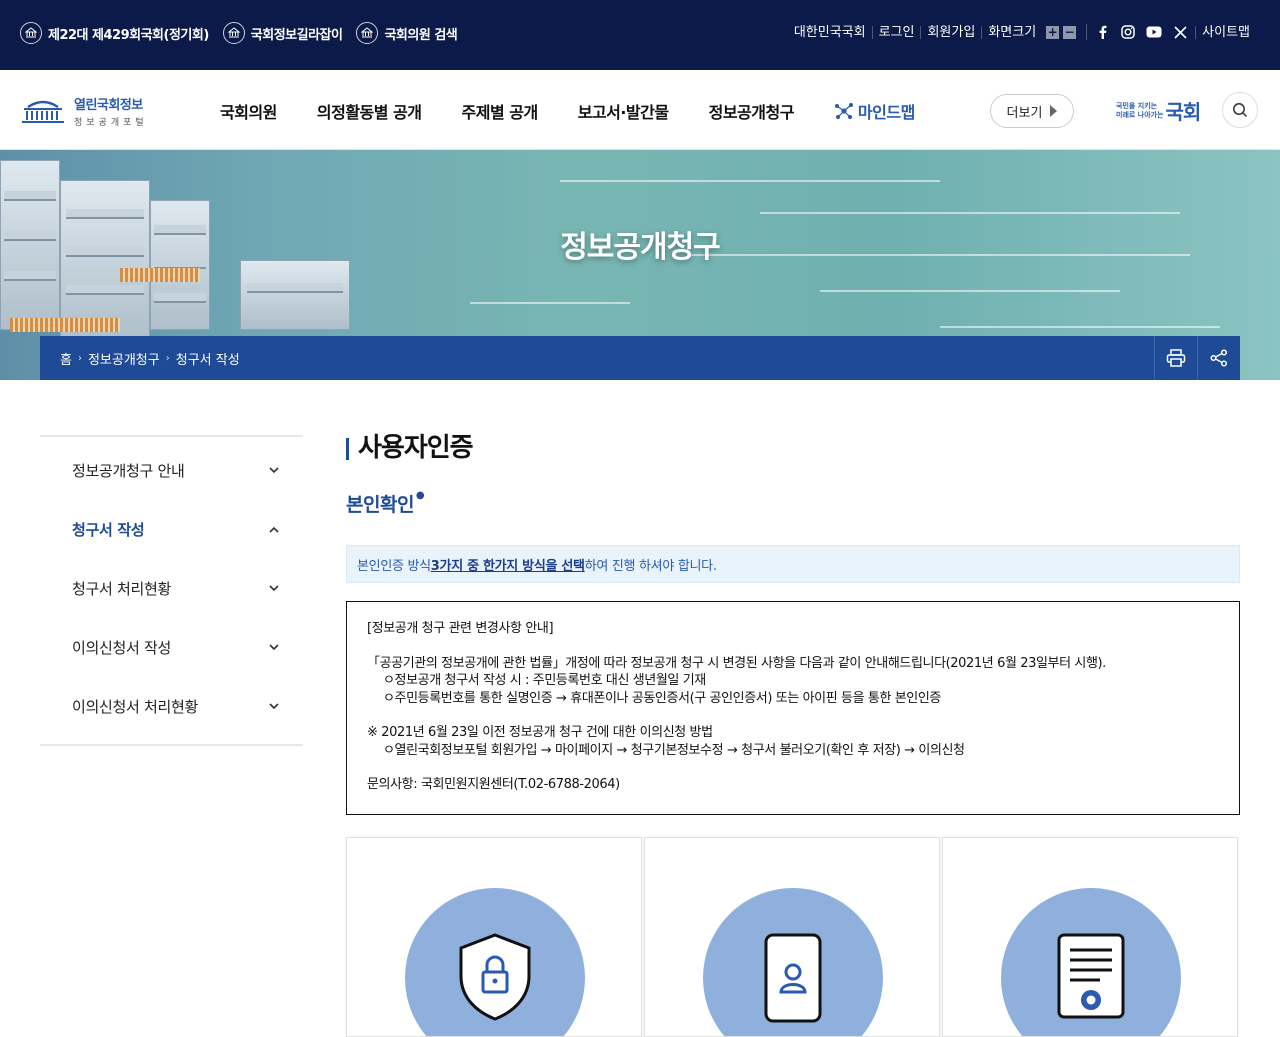 This screenshot has width=1280, height=1037. Describe the element at coordinates (1154, 32) in the screenshot. I see `youtube-icon` at that location.